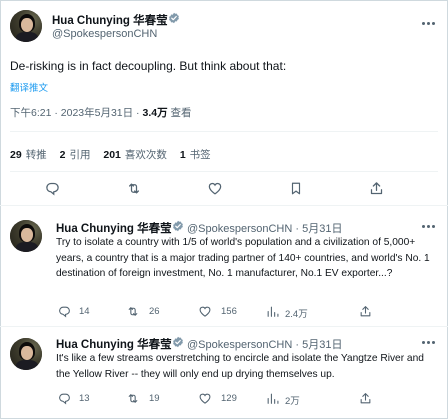 The width and height of the screenshot is (448, 419). What do you see at coordinates (229, 311) in the screenshot?
I see `like-count: 156` at bounding box center [229, 311].